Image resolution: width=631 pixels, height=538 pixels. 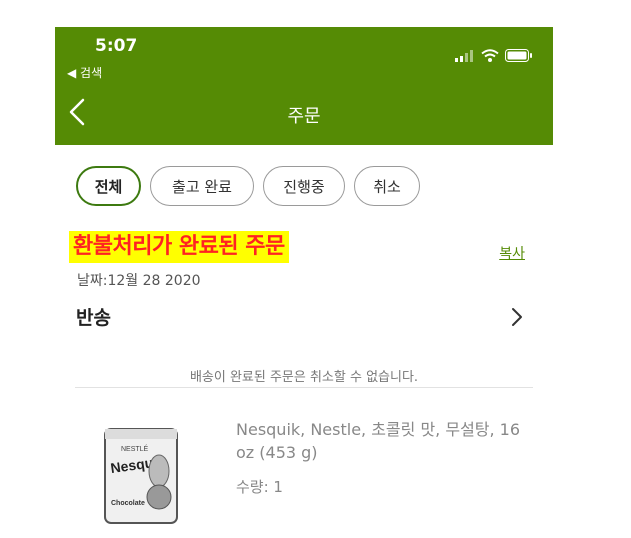 What do you see at coordinates (179, 247) in the screenshot?
I see `refund-complete-banner: 환불처리가 완료된 주문` at bounding box center [179, 247].